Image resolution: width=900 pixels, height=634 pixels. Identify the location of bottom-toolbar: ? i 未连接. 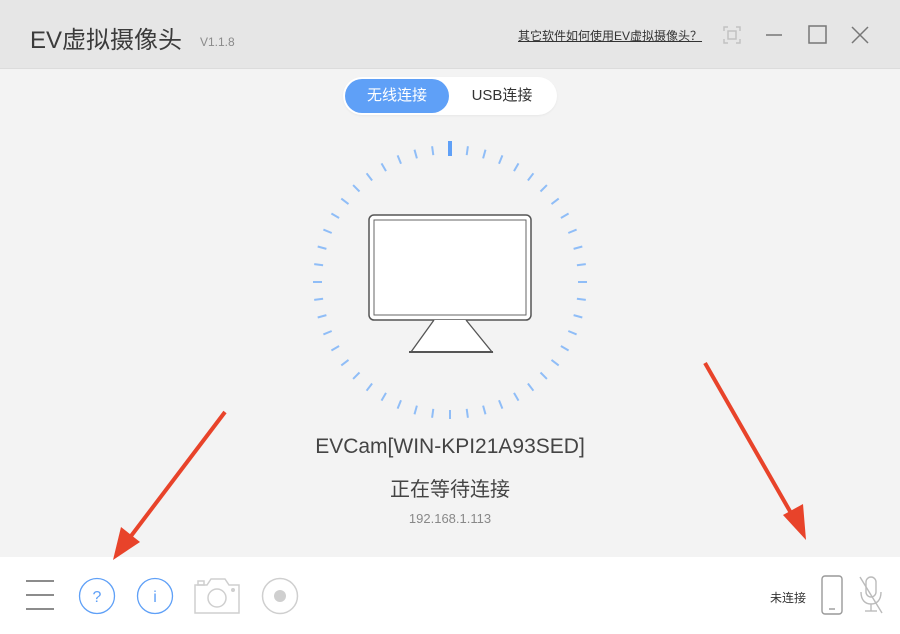
(450, 595).